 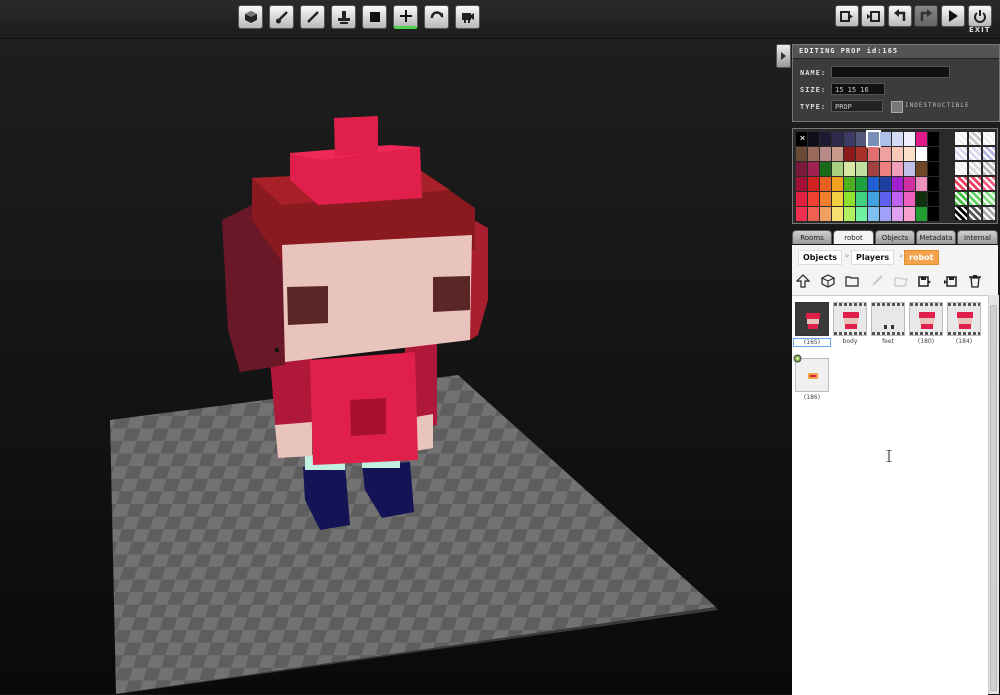 I want to click on save-button, so click(x=925, y=281).